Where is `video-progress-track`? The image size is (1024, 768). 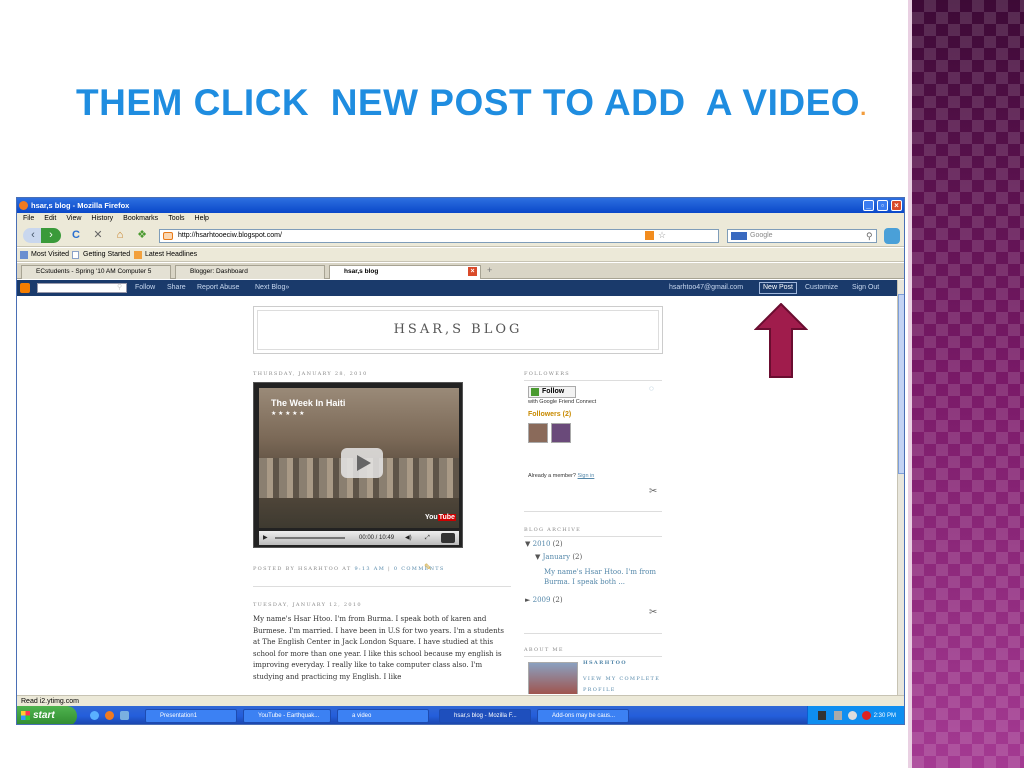 video-progress-track is located at coordinates (310, 538).